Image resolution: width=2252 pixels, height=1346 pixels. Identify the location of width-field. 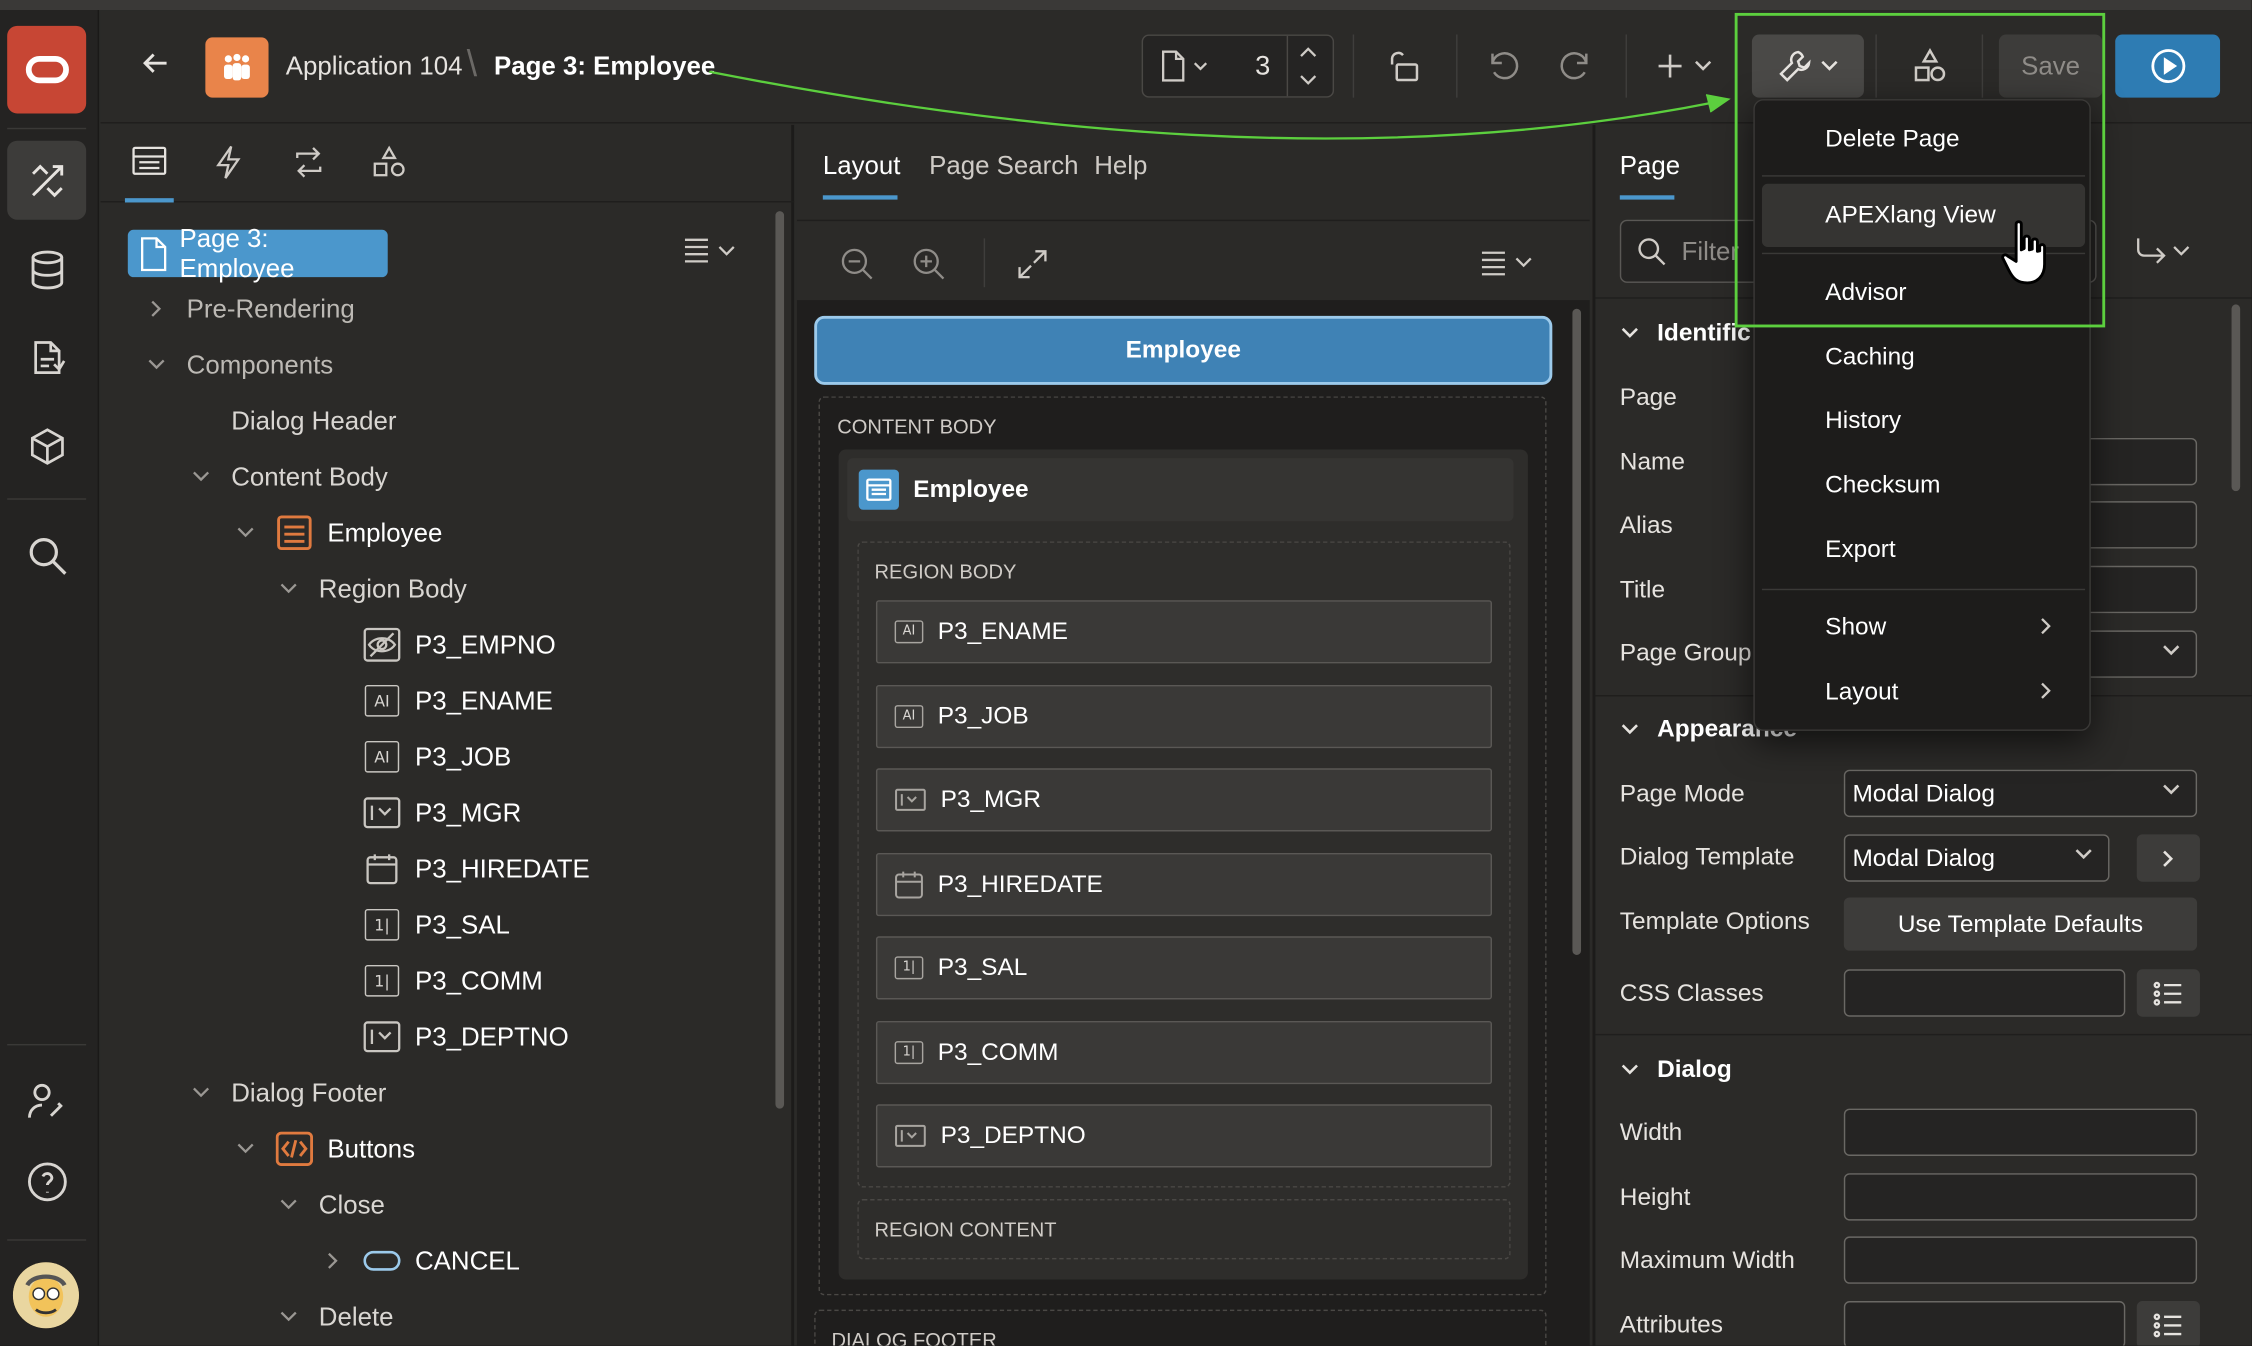
(2020, 1132).